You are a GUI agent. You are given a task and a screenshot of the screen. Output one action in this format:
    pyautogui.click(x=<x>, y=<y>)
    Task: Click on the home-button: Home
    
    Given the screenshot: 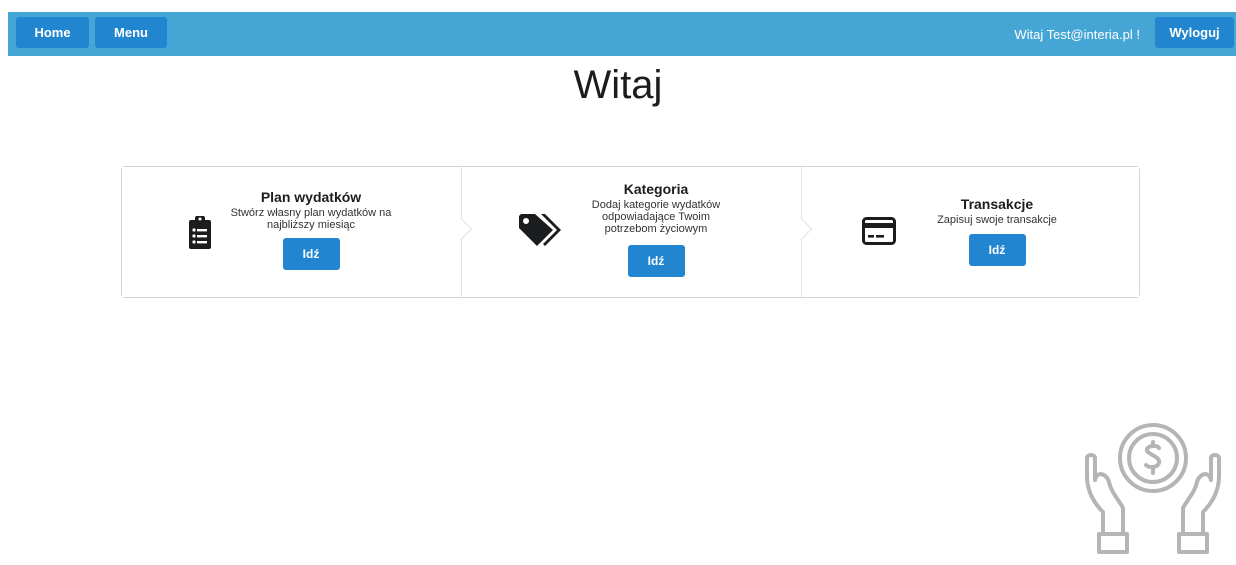 What is the action you would take?
    pyautogui.click(x=52, y=32)
    